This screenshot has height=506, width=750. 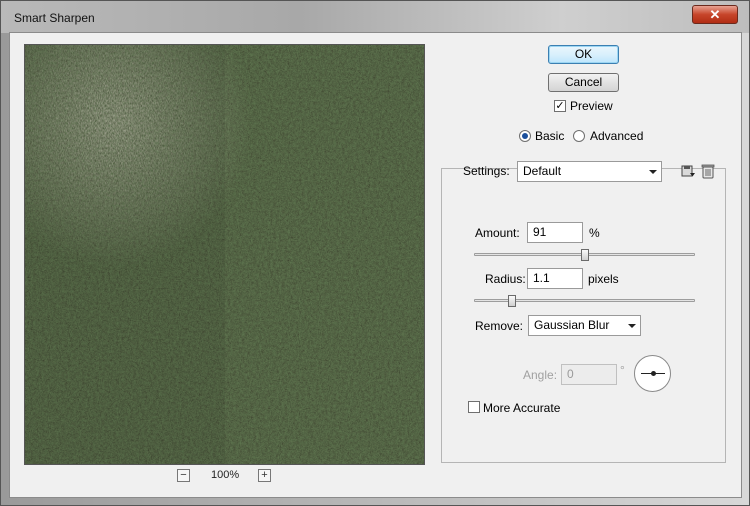 What do you see at coordinates (511, 301) in the screenshot?
I see `radius-slider-thumb` at bounding box center [511, 301].